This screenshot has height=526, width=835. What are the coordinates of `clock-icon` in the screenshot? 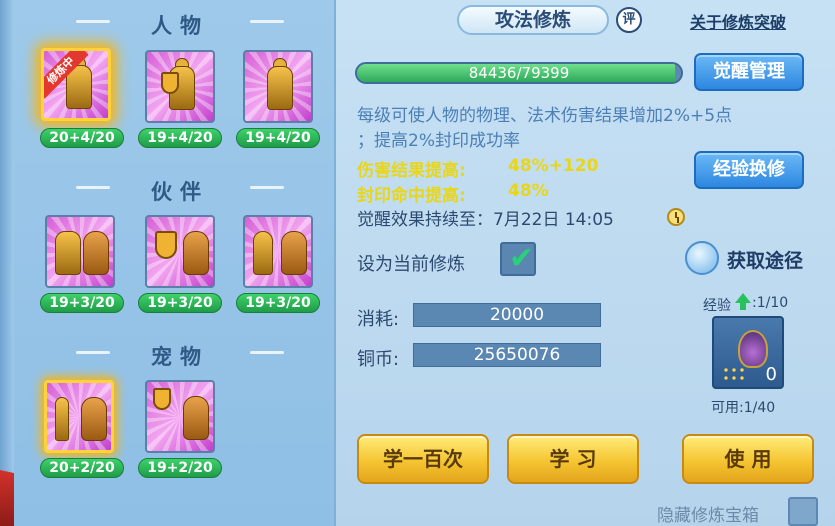 It's located at (676, 217).